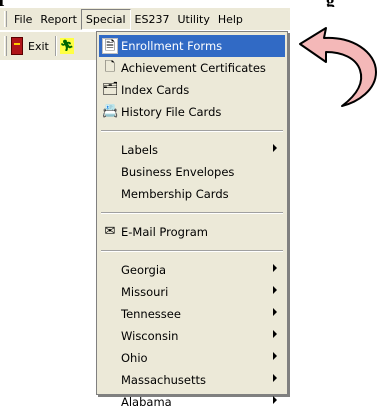  Describe the element at coordinates (338, 67) in the screenshot. I see `curved-arrow-icon` at that location.